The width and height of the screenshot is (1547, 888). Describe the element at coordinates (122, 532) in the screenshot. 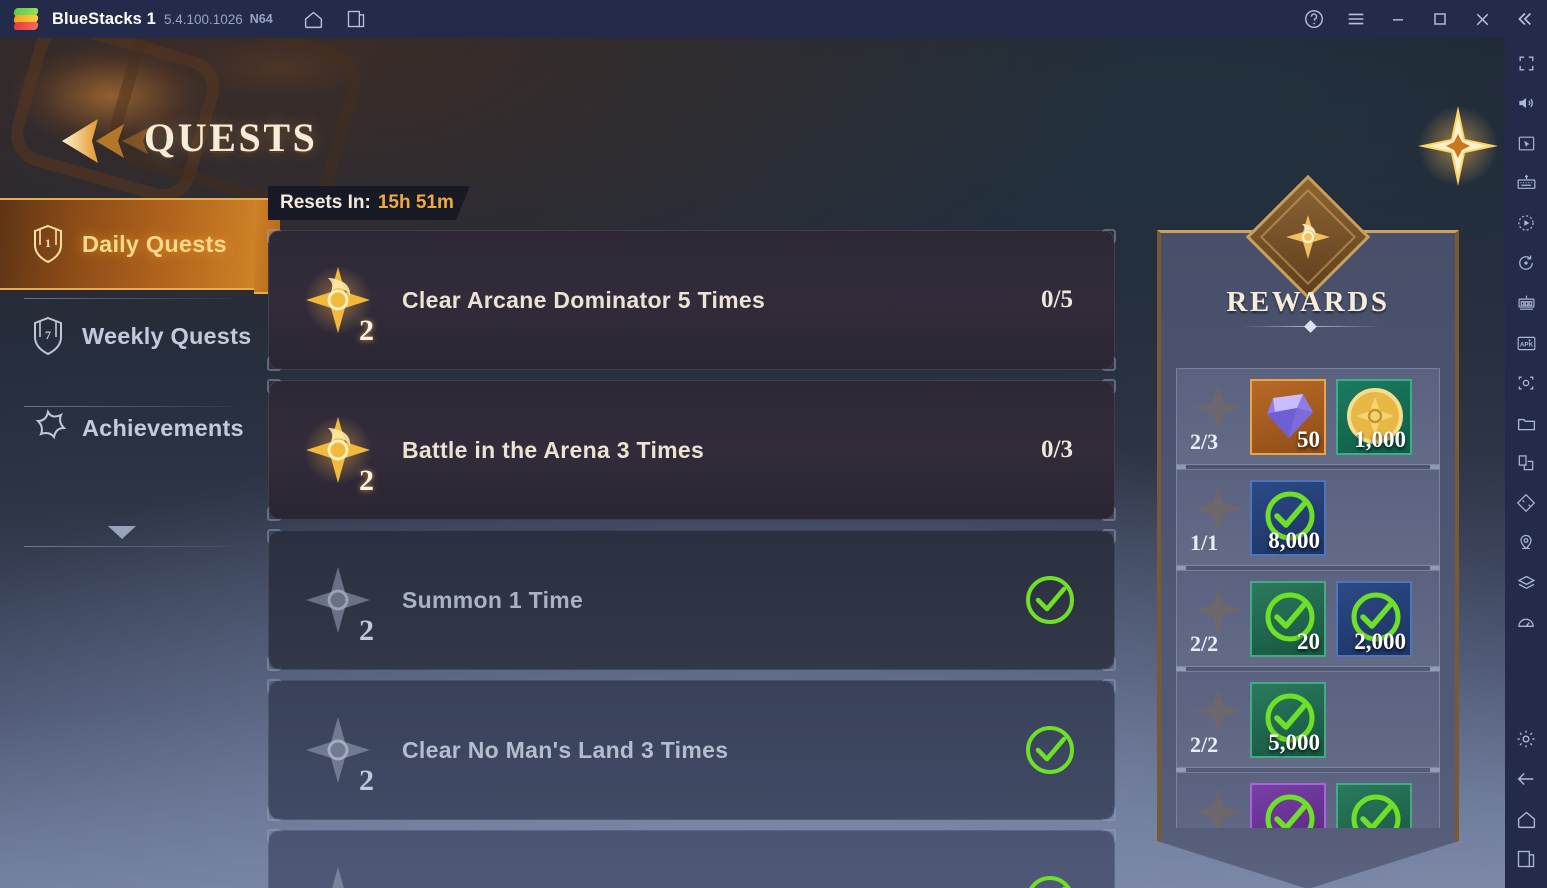

I see `caret-down-icon` at that location.